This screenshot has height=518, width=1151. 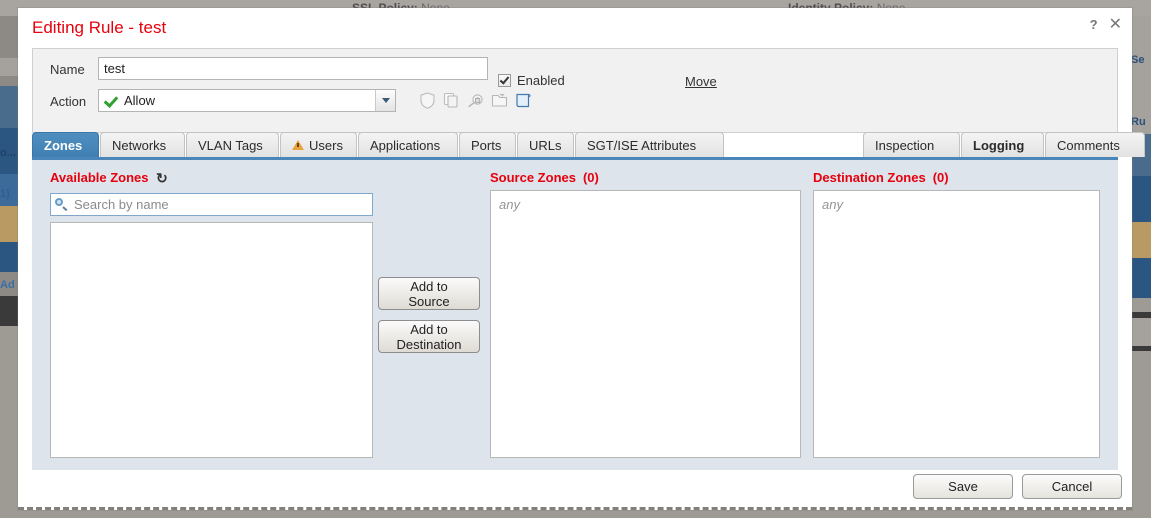 What do you see at coordinates (541, 80) in the screenshot?
I see `enabled-label: Enabled` at bounding box center [541, 80].